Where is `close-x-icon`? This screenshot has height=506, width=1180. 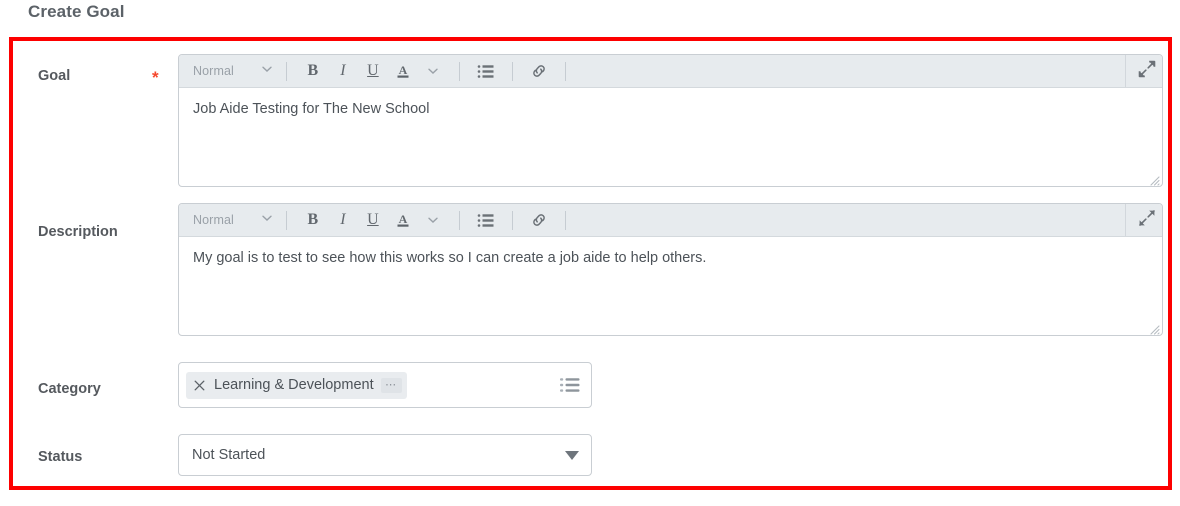 close-x-icon is located at coordinates (199, 385).